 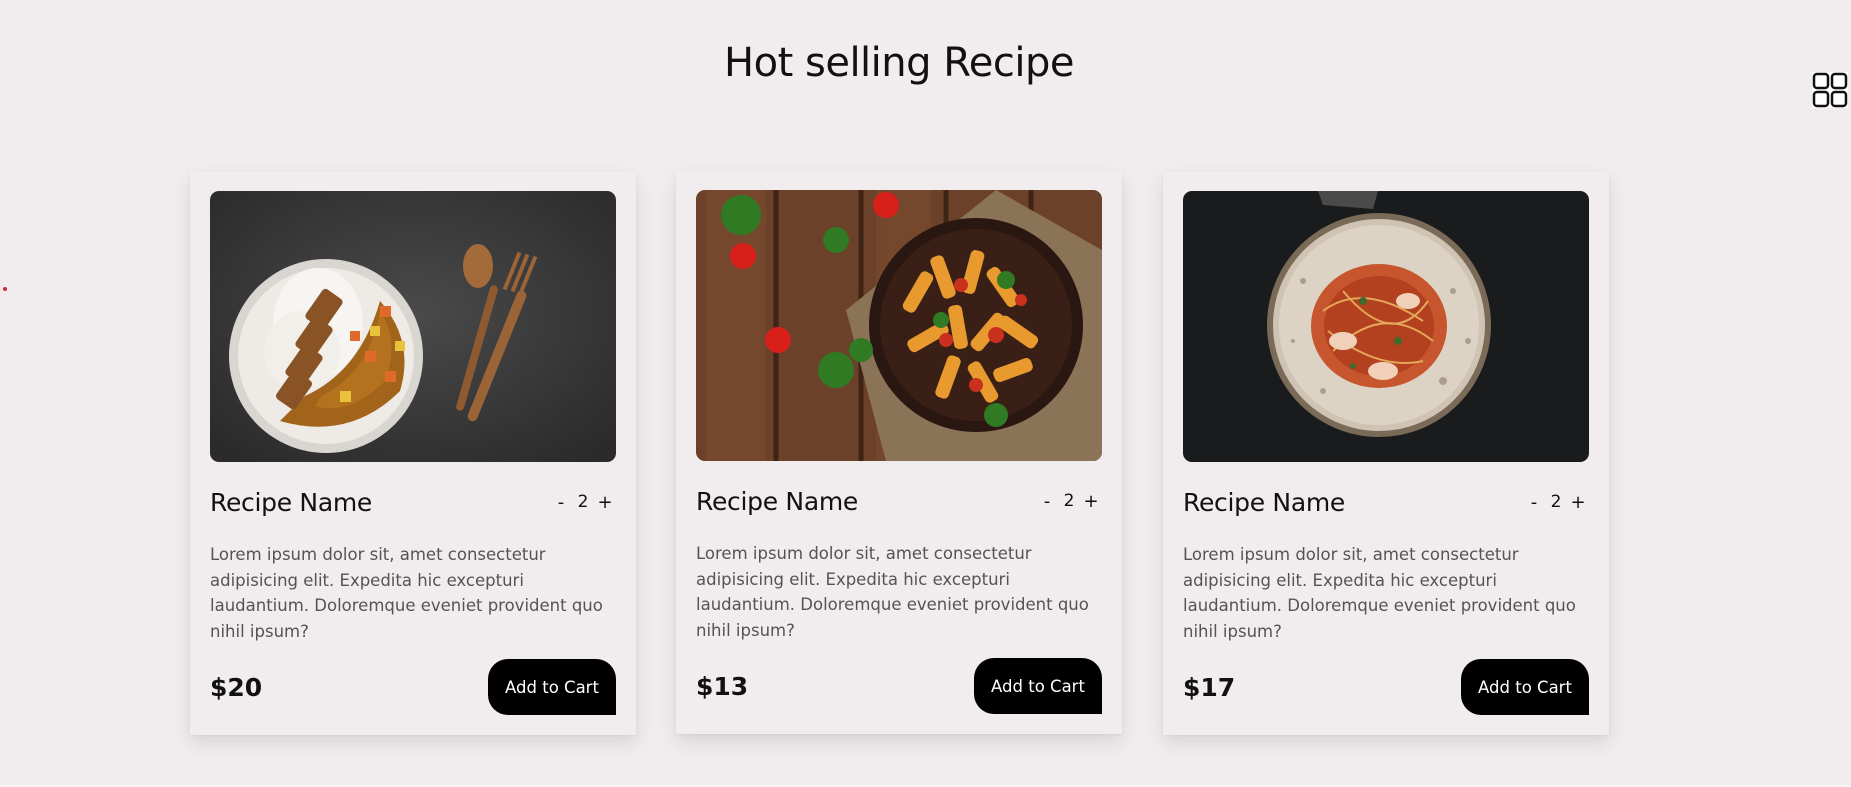 What do you see at coordinates (236, 687) in the screenshot?
I see `price: $20` at bounding box center [236, 687].